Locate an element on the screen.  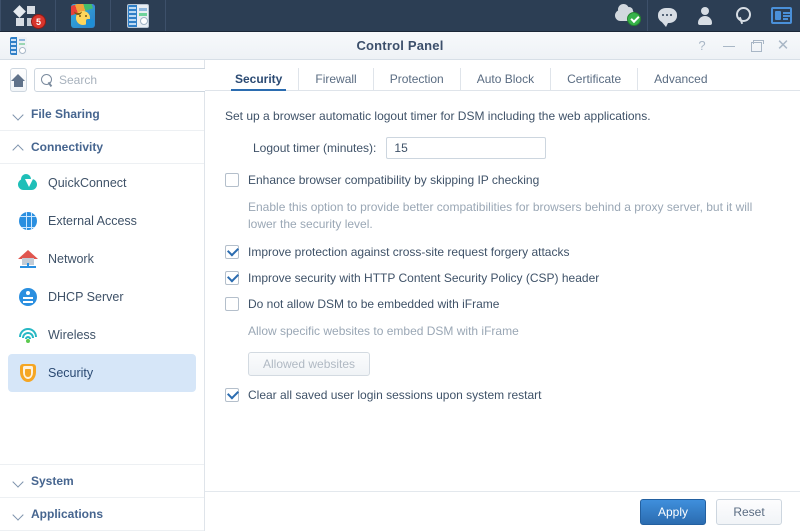
taskbar-control-panel-button is located at coordinates (138, 15).